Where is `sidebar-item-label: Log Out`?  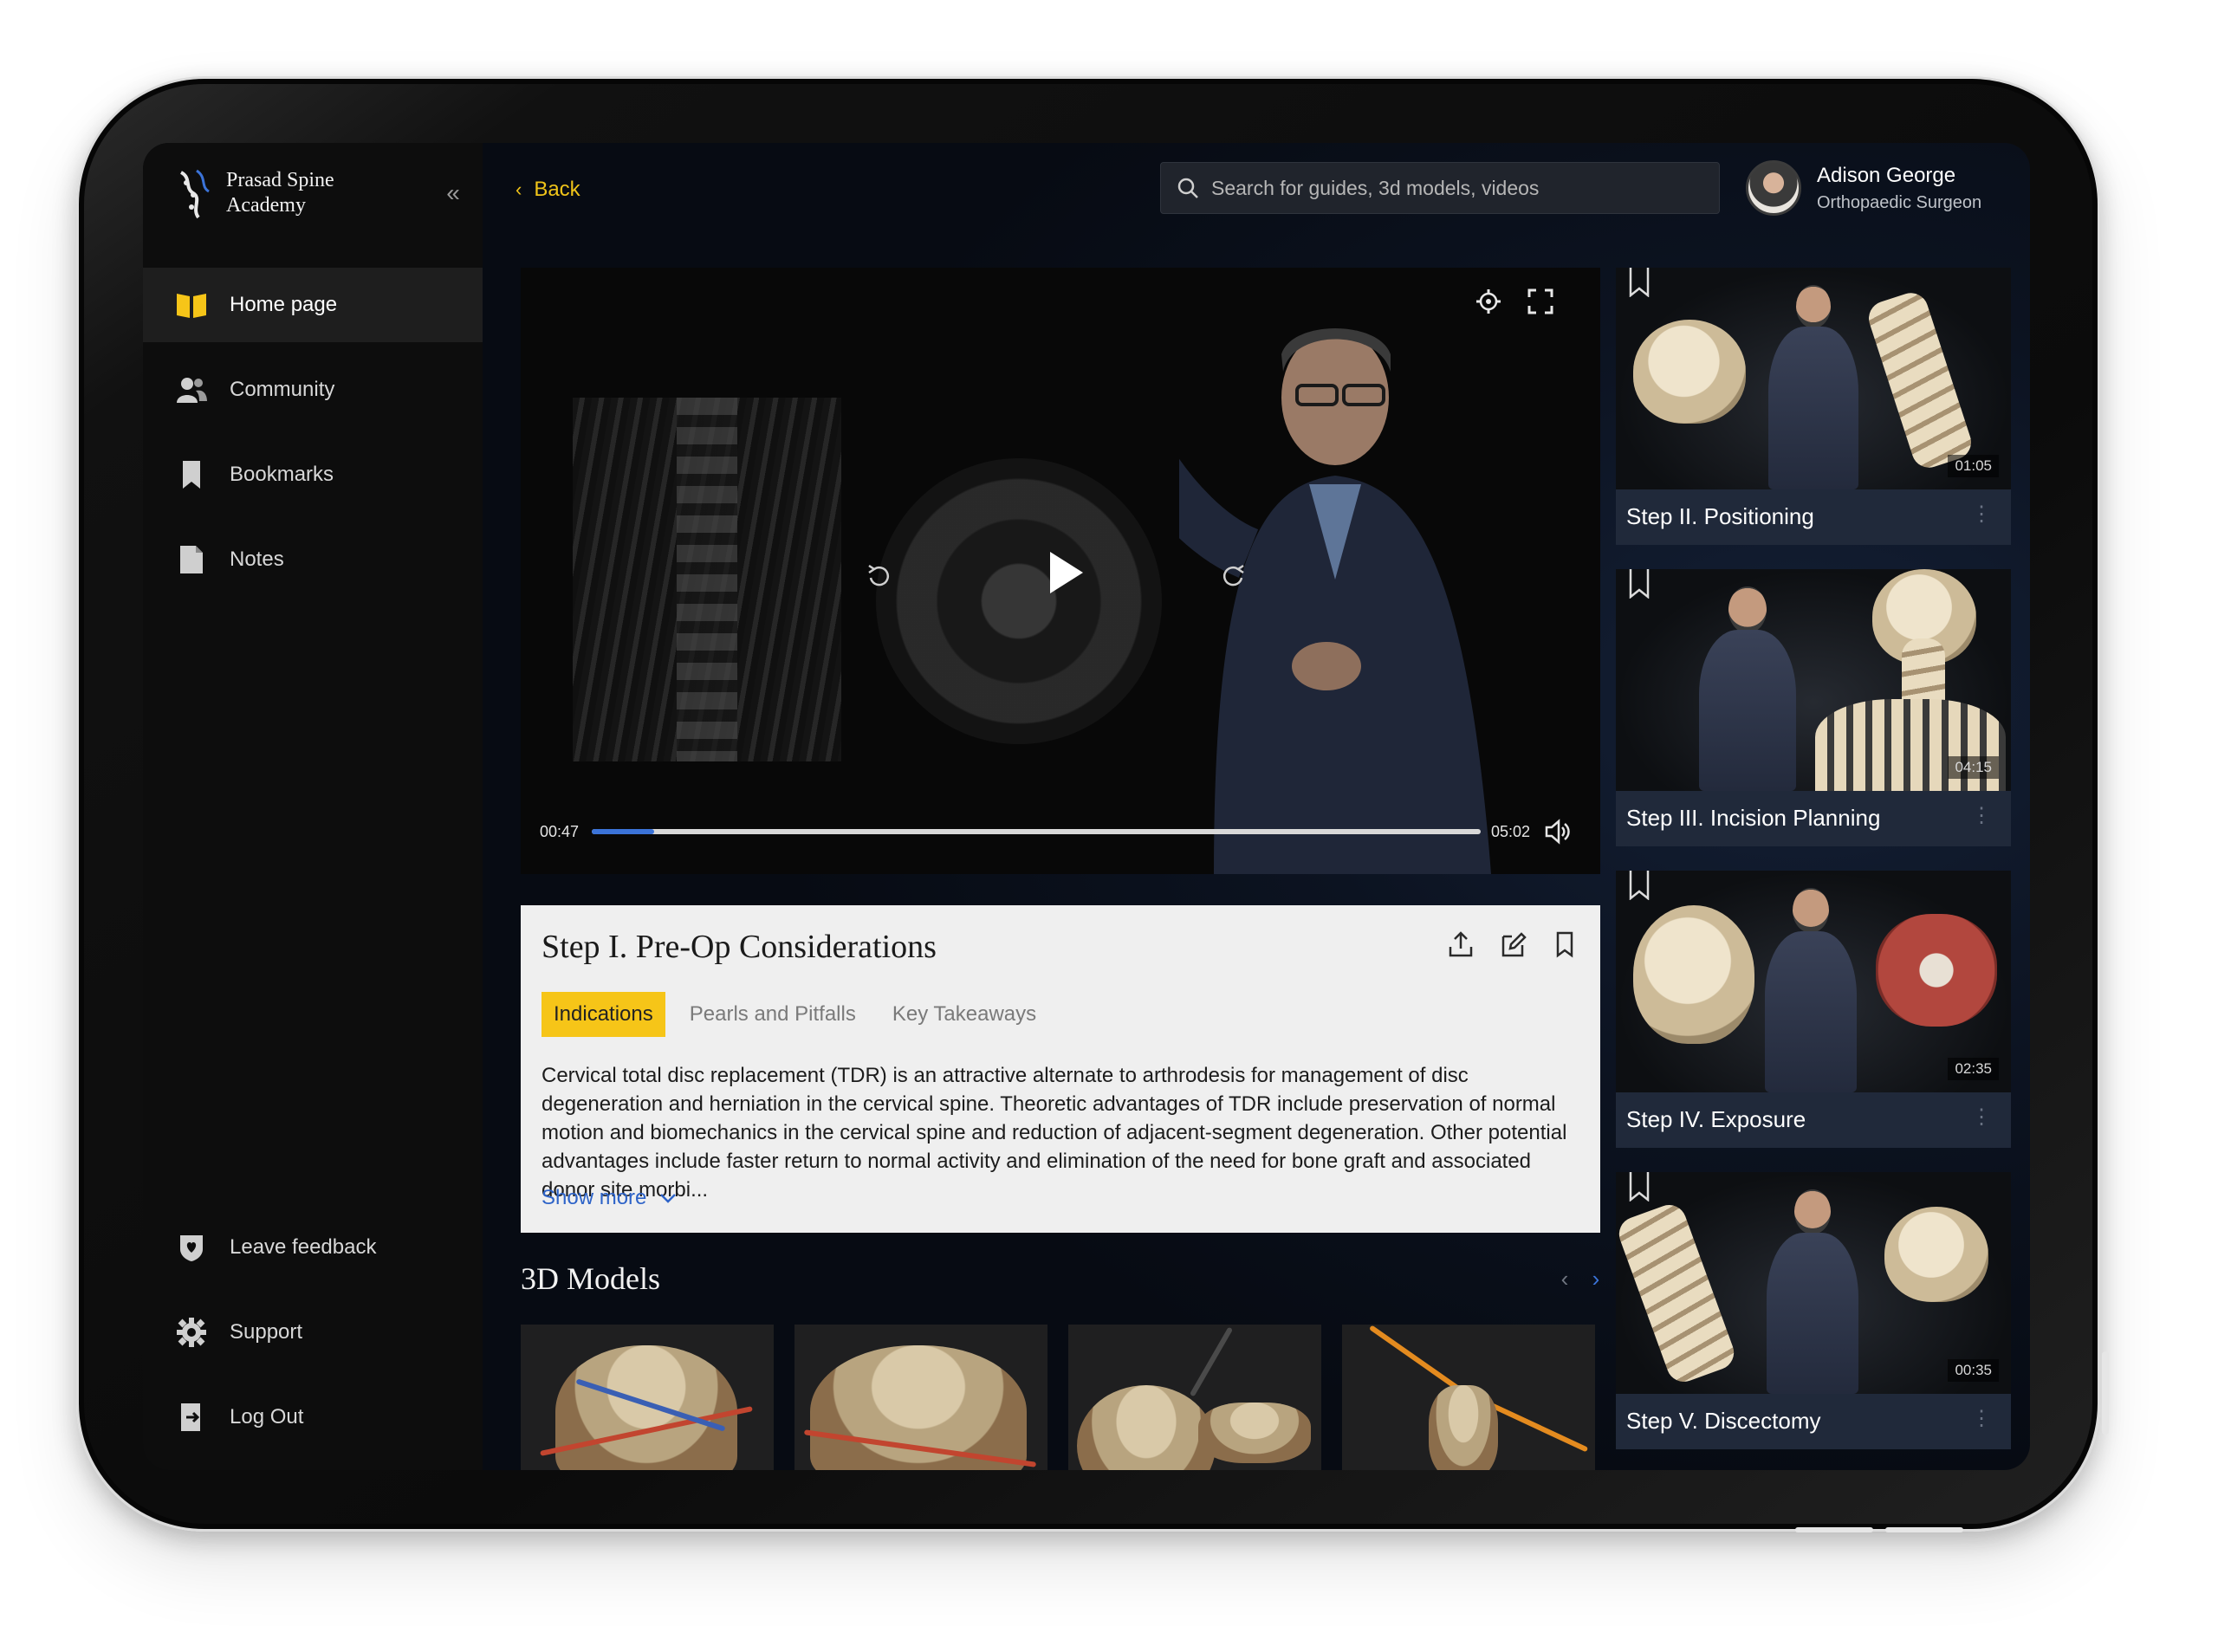
sidebar-item-label: Log Out is located at coordinates (267, 1416).